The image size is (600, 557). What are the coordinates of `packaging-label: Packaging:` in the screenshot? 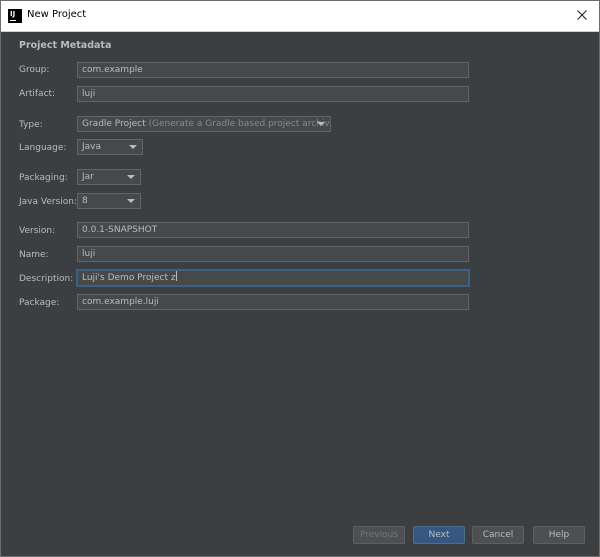 It's located at (43, 178).